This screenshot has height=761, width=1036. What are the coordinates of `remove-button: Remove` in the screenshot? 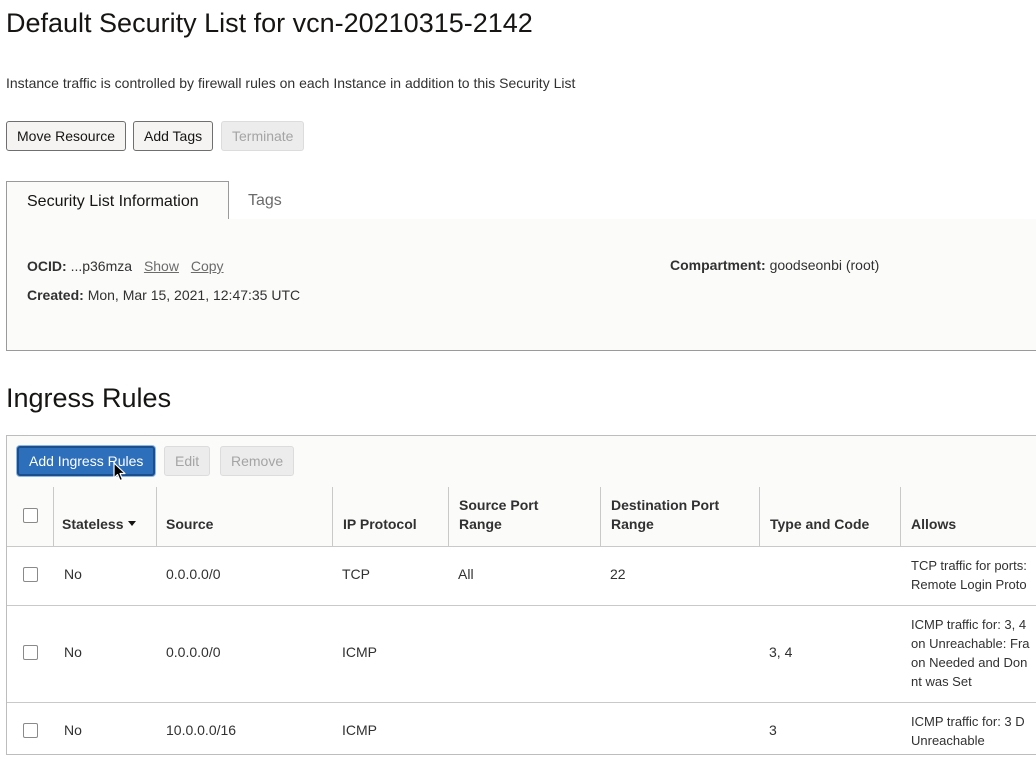 It's located at (257, 461).